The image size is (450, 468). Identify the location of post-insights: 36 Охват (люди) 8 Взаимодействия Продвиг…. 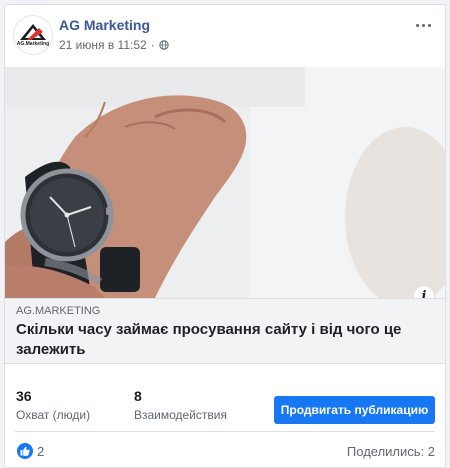
(225, 405).